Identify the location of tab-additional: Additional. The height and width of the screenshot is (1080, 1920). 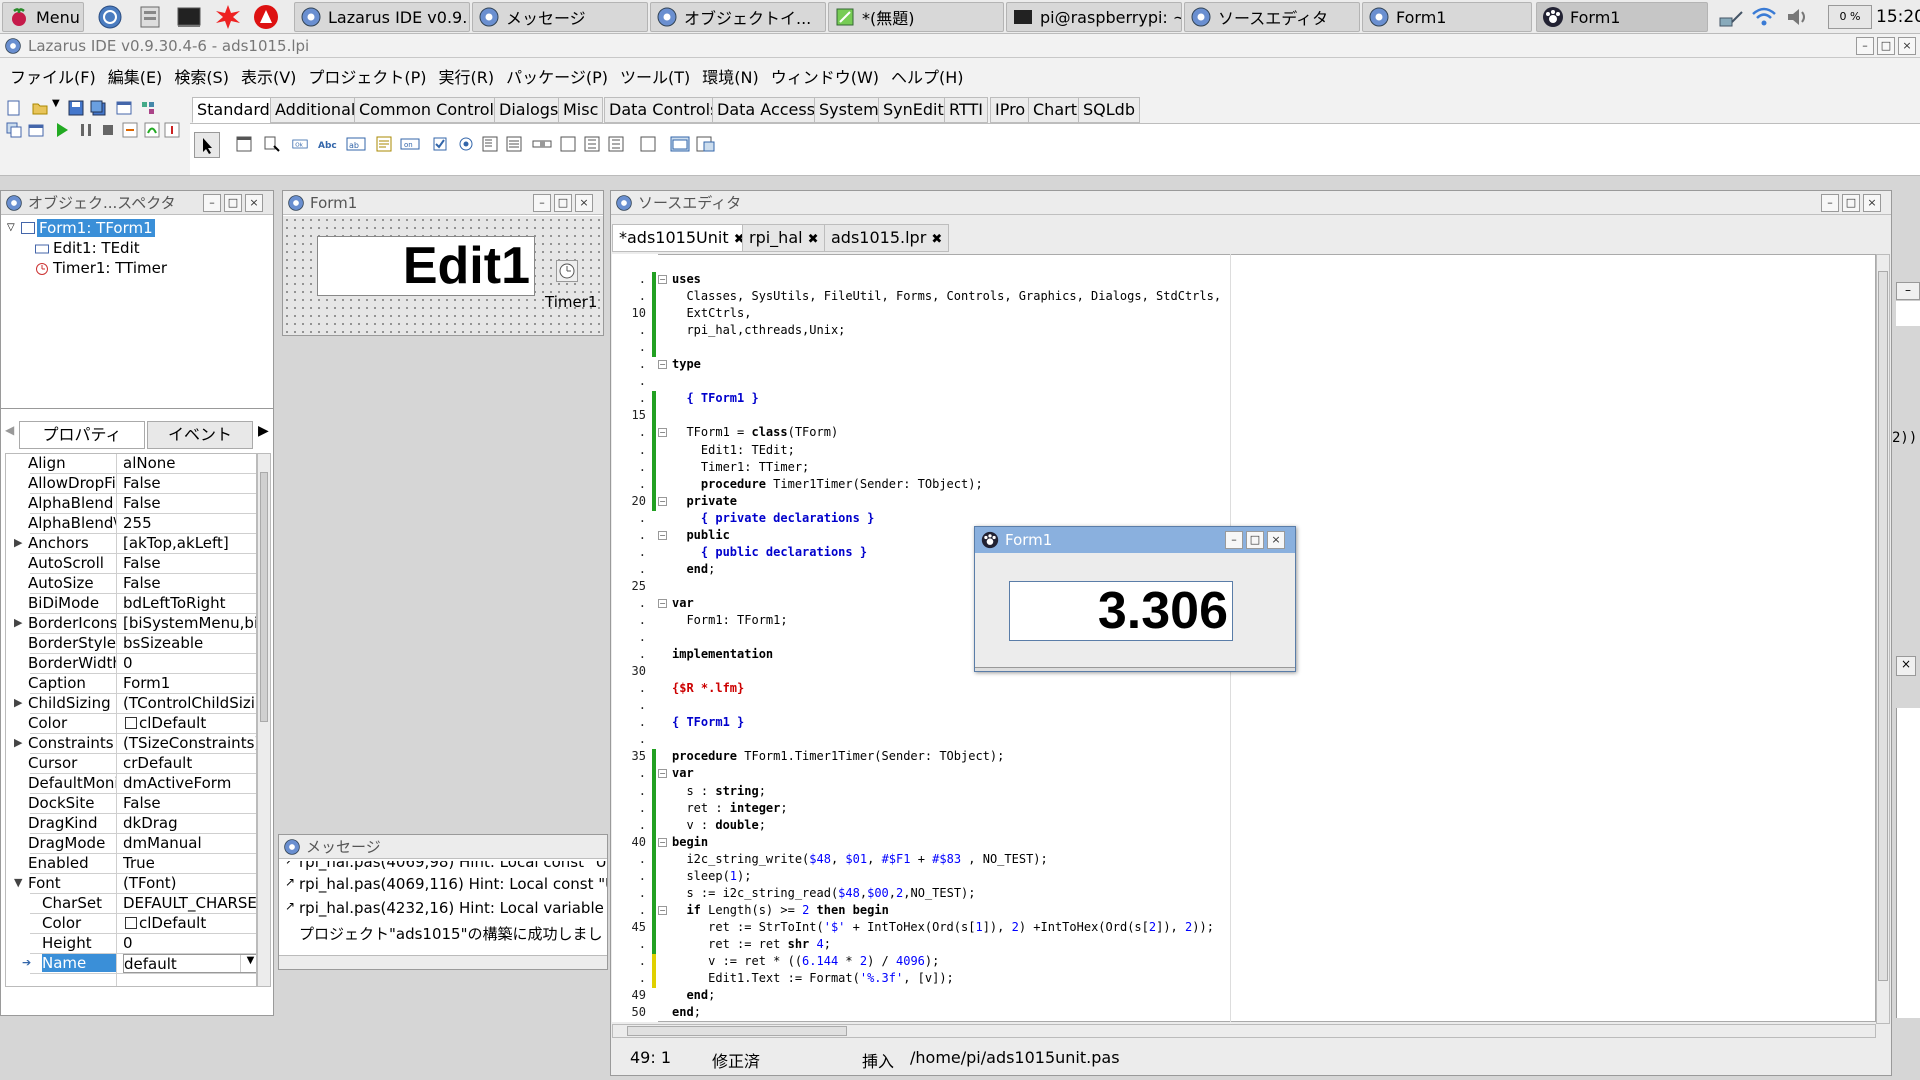
(315, 110).